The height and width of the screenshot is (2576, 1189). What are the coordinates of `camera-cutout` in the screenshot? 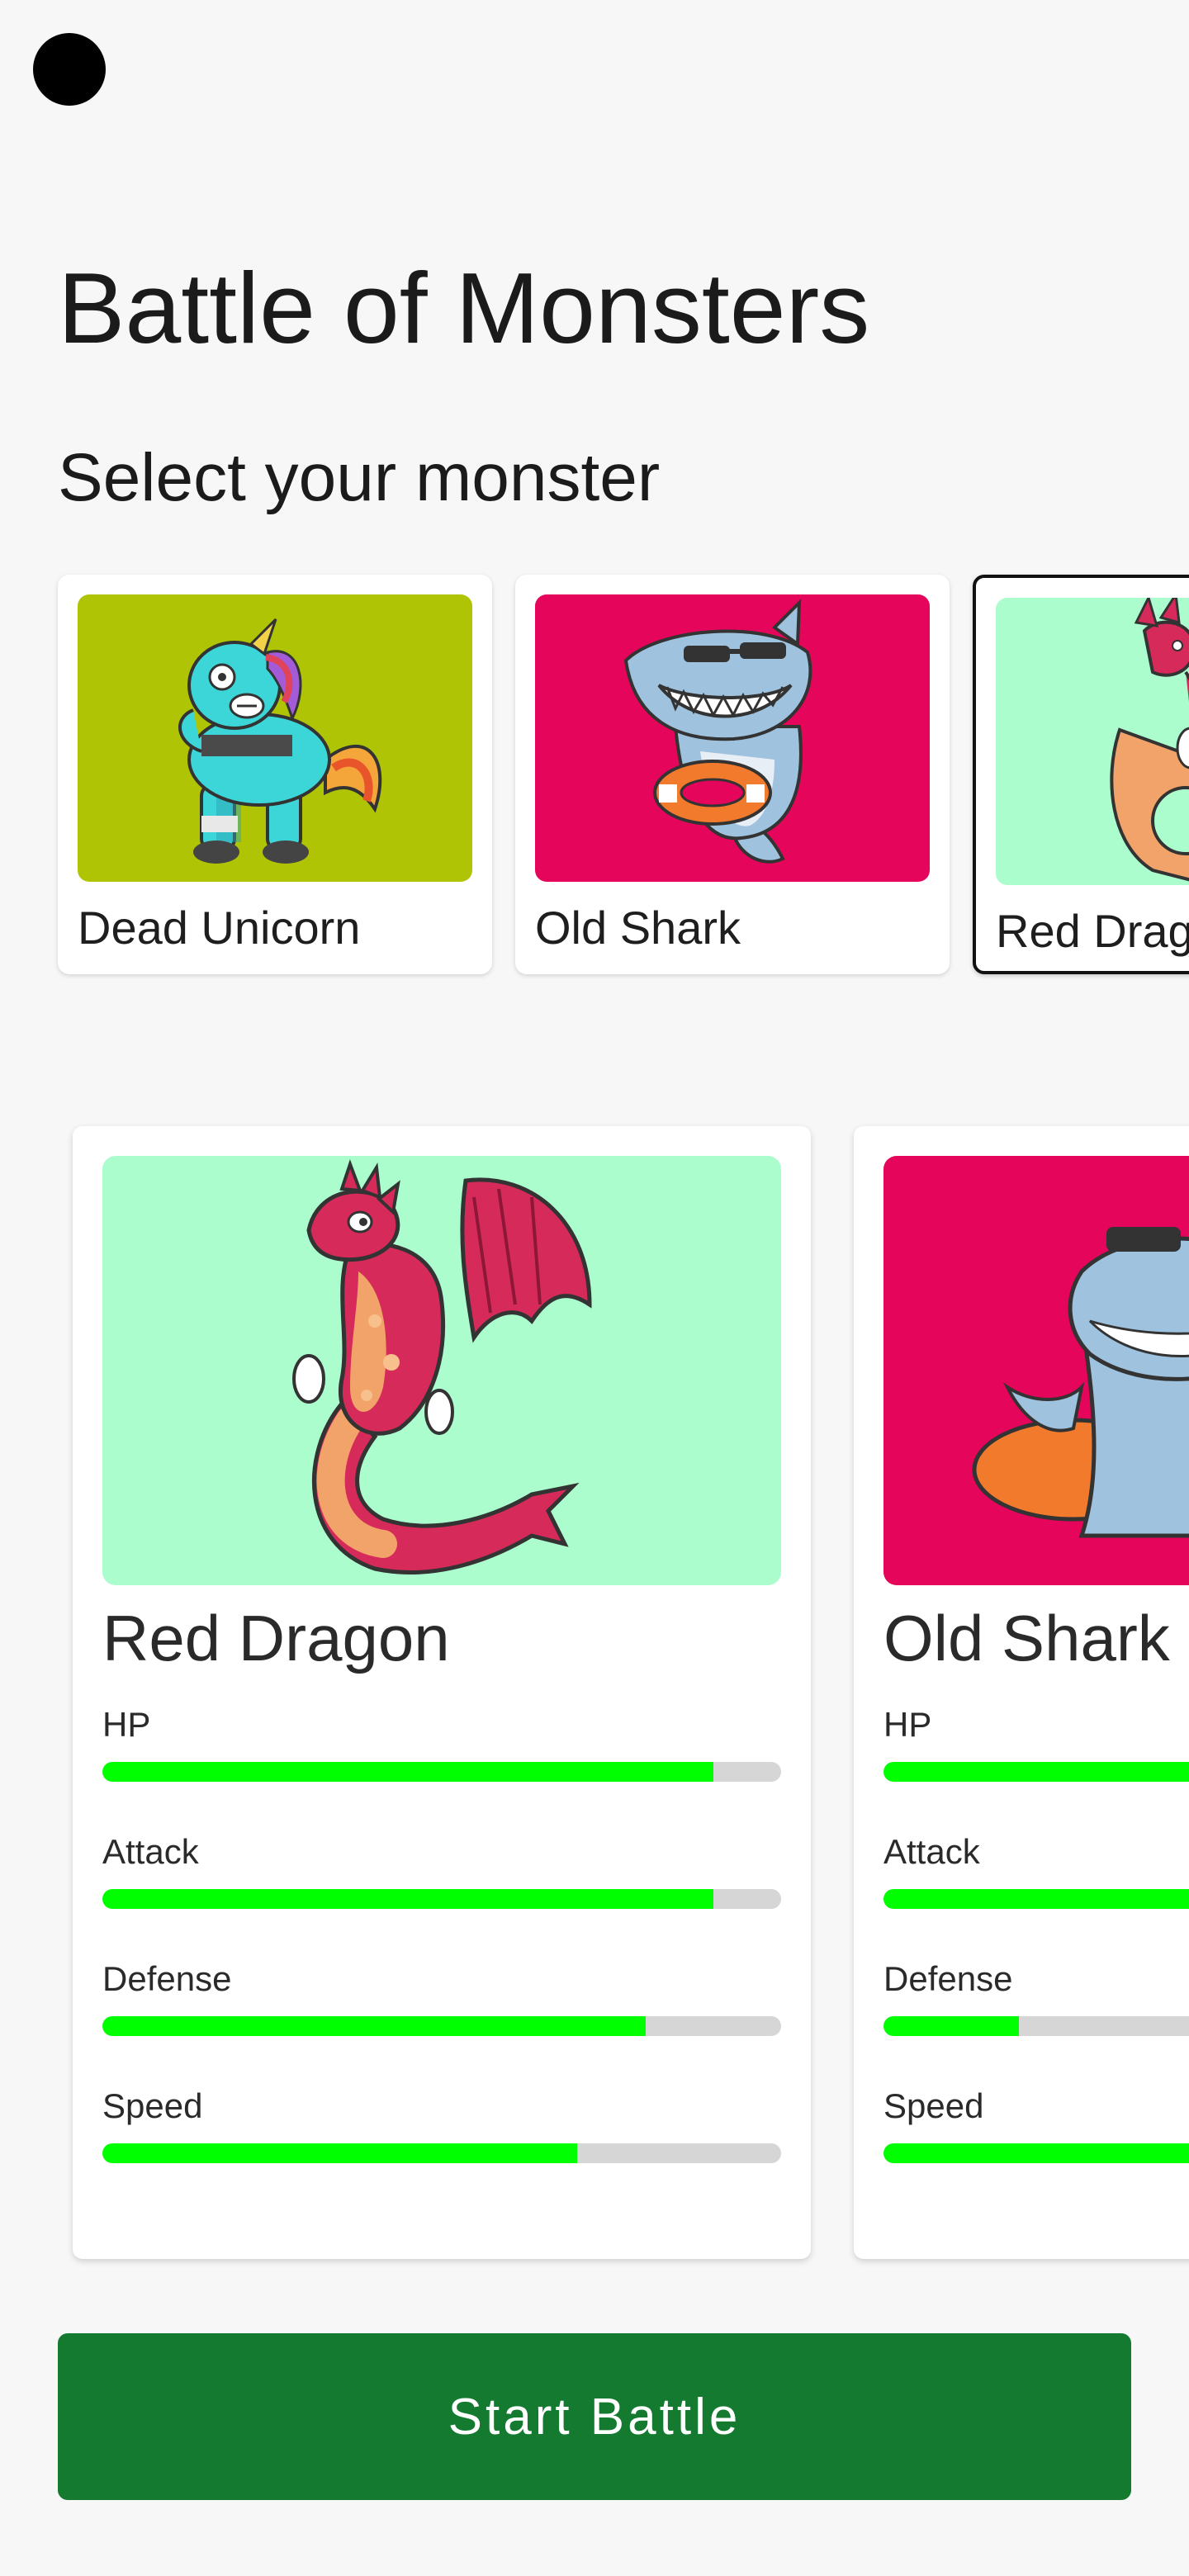 It's located at (69, 69).